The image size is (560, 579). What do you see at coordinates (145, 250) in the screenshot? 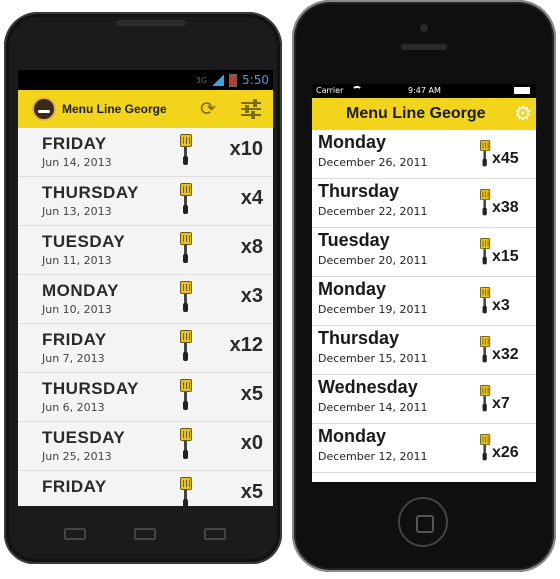
I see `list-item: TUESDAY Jun 11, 2013 x8` at bounding box center [145, 250].